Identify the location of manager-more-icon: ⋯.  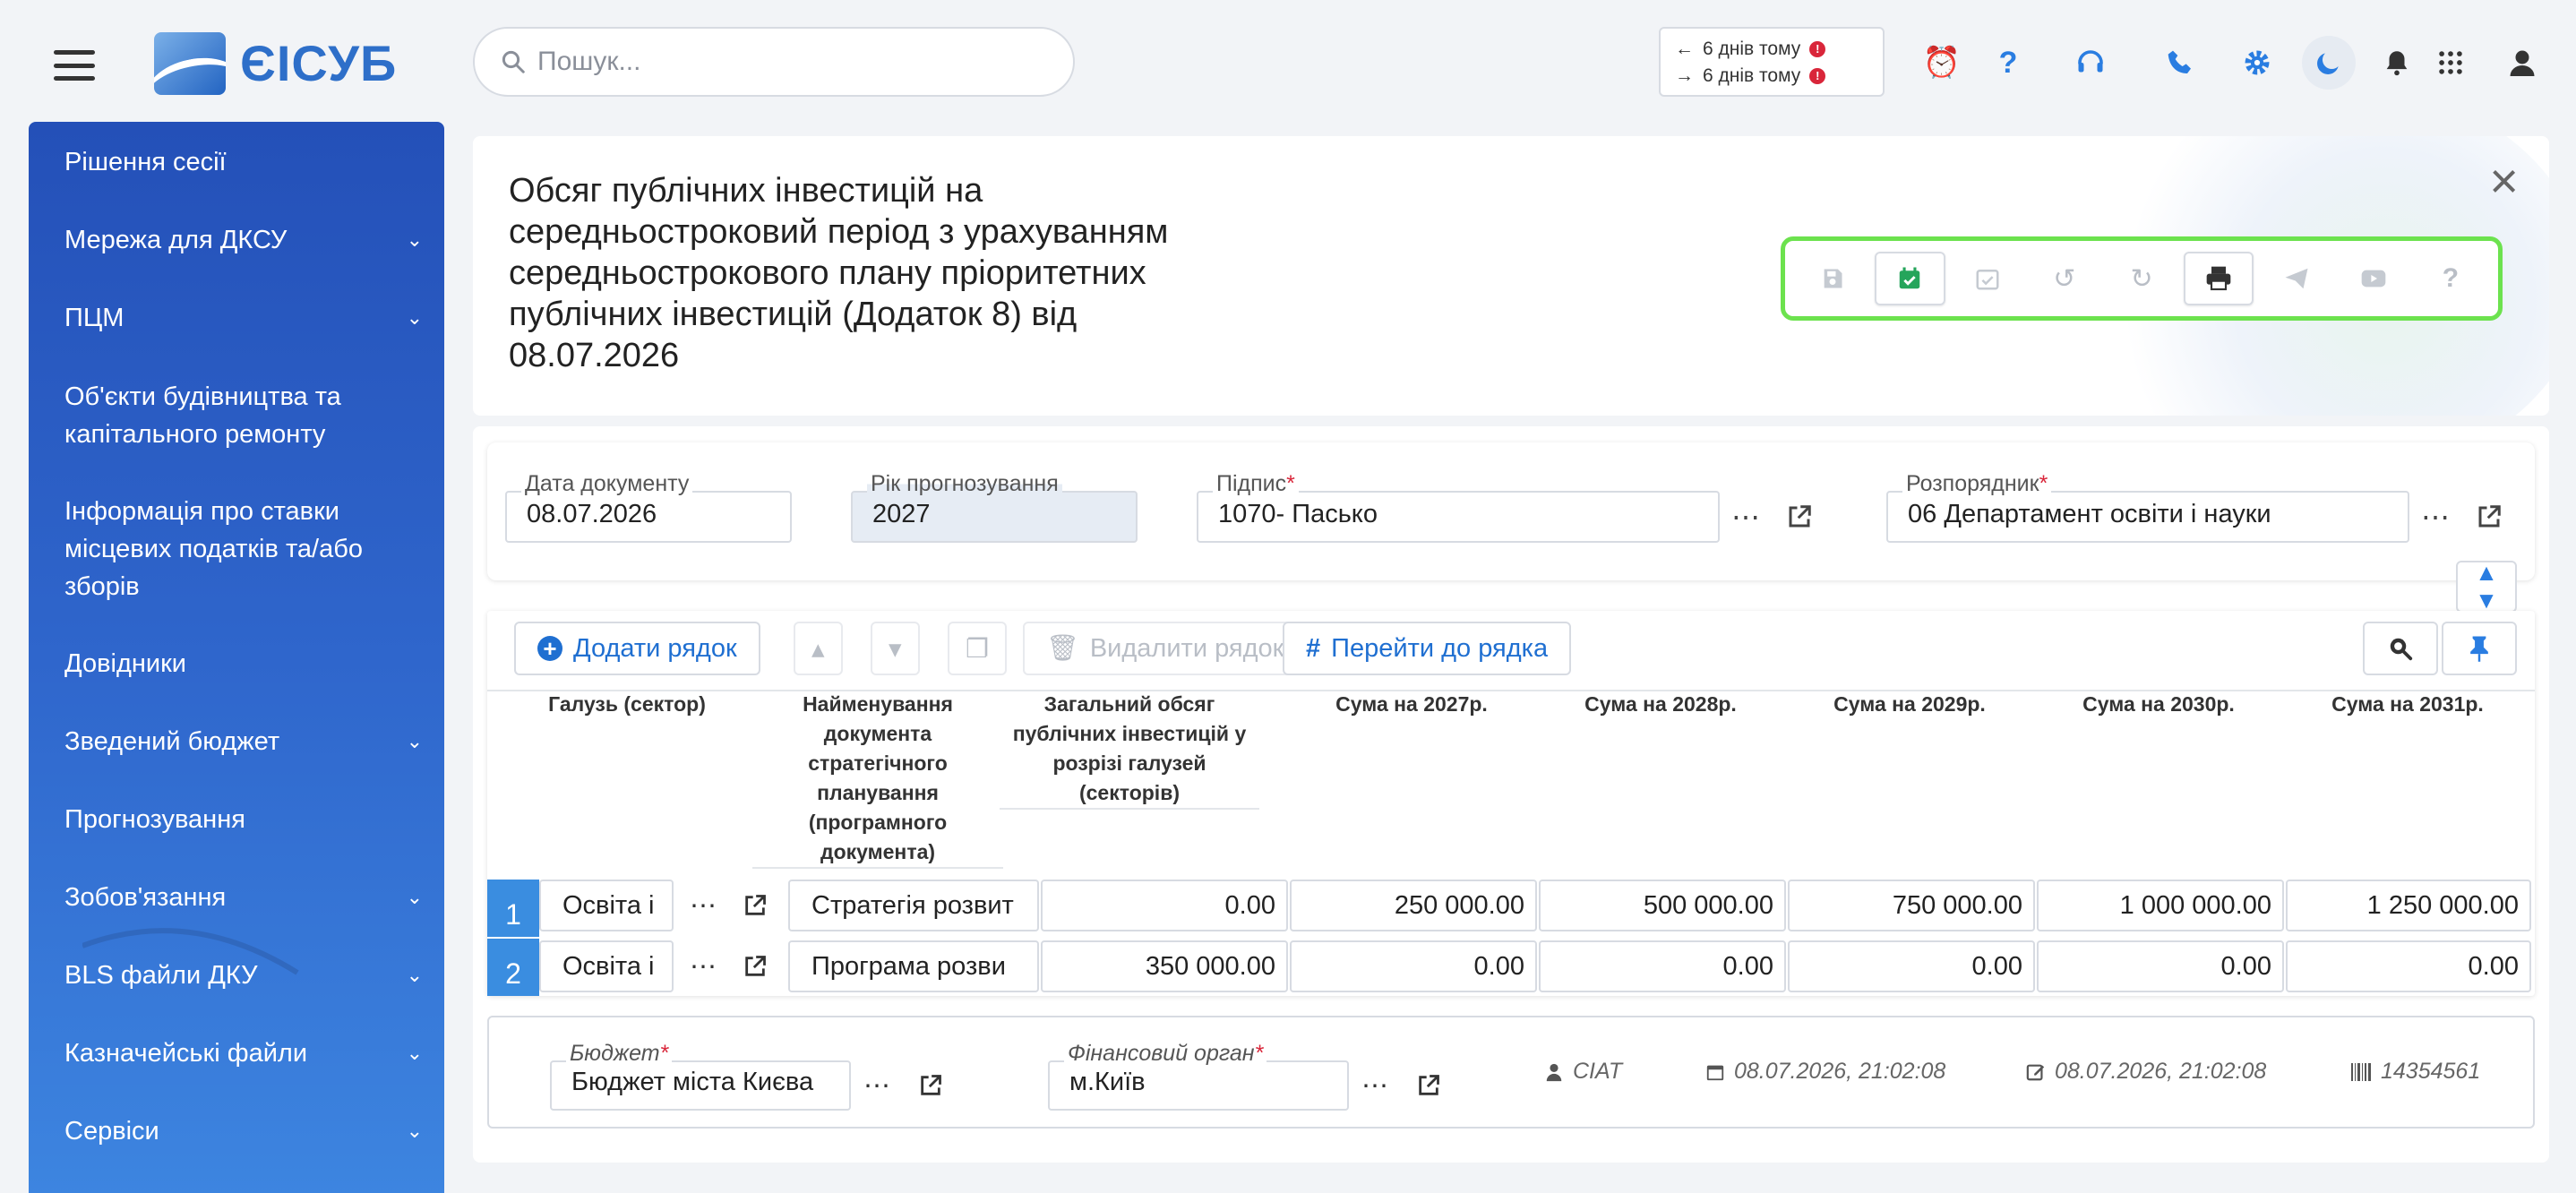
(2435, 517).